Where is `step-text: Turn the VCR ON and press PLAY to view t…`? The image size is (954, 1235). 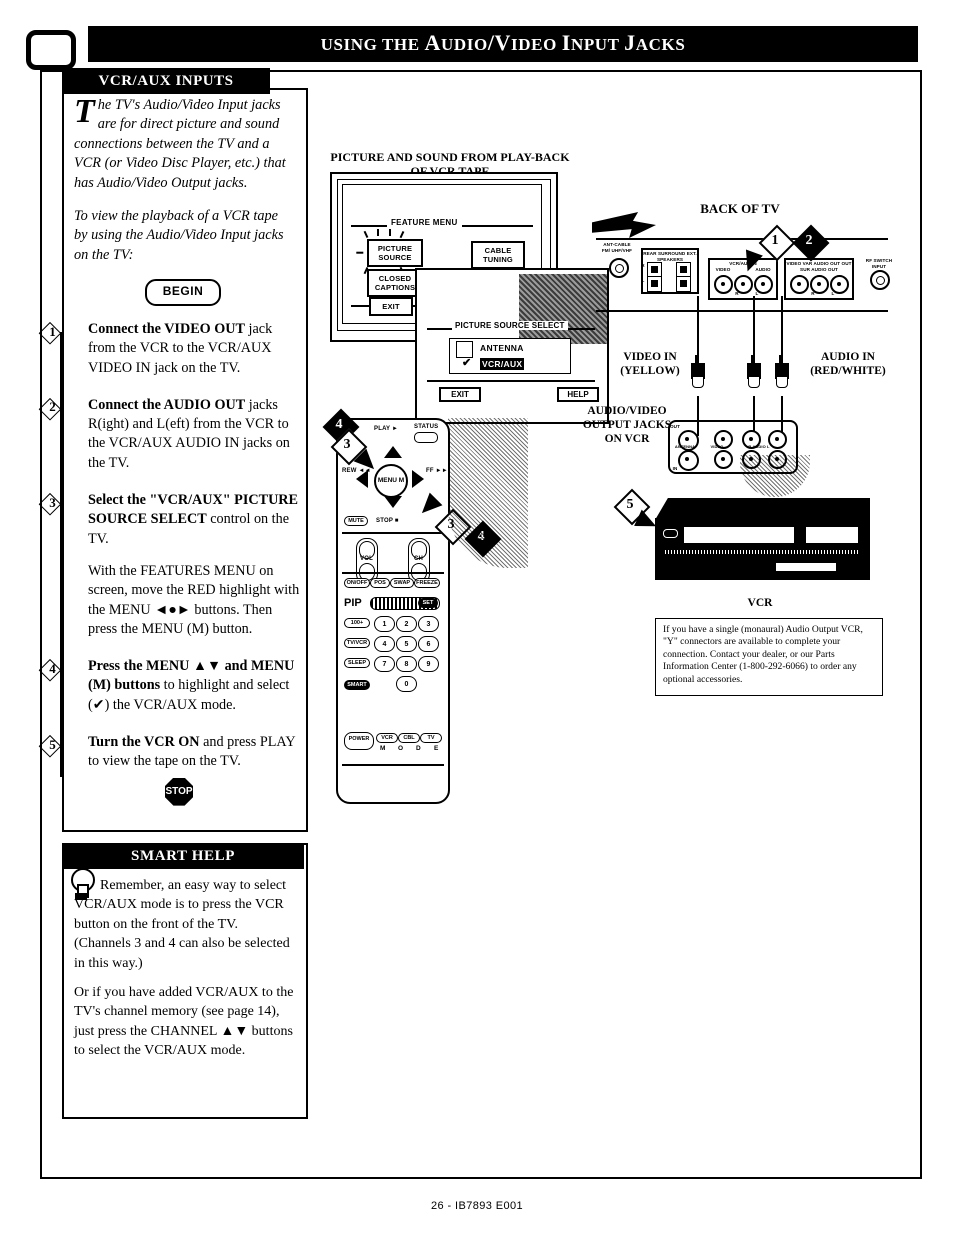 step-text: Turn the VCR ON and press PLAY to view t… is located at coordinates (179, 752).